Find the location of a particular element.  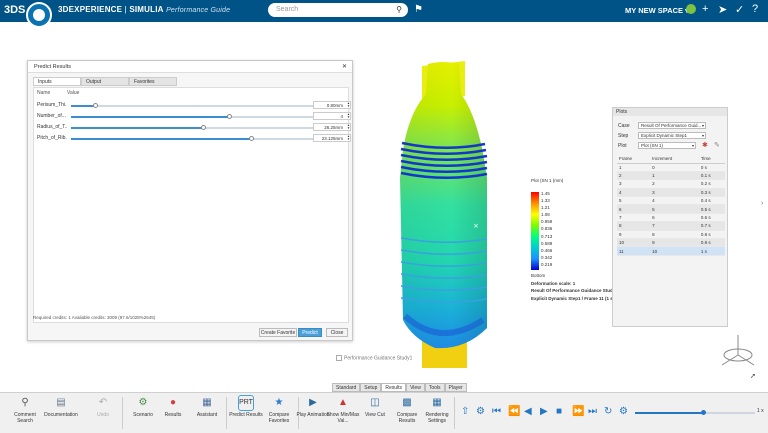

table-row: 11 10 1 s is located at coordinates (671, 251).